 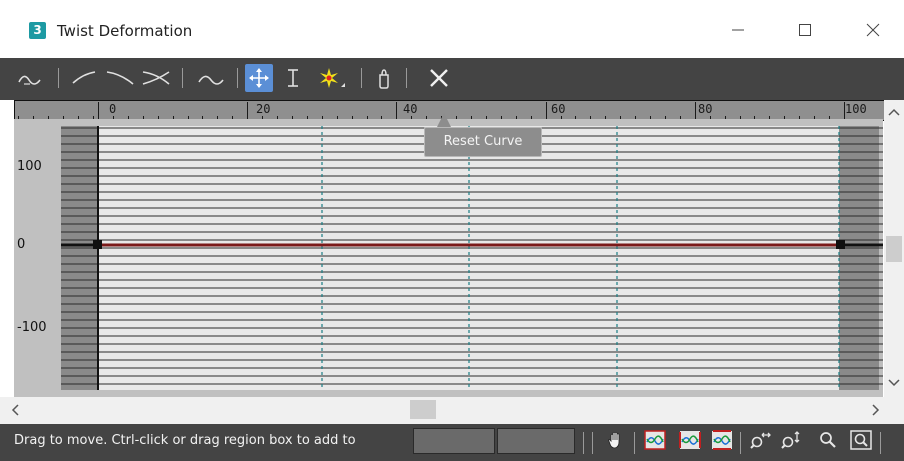 What do you see at coordinates (536, 441) in the screenshot?
I see `status-field-y` at bounding box center [536, 441].